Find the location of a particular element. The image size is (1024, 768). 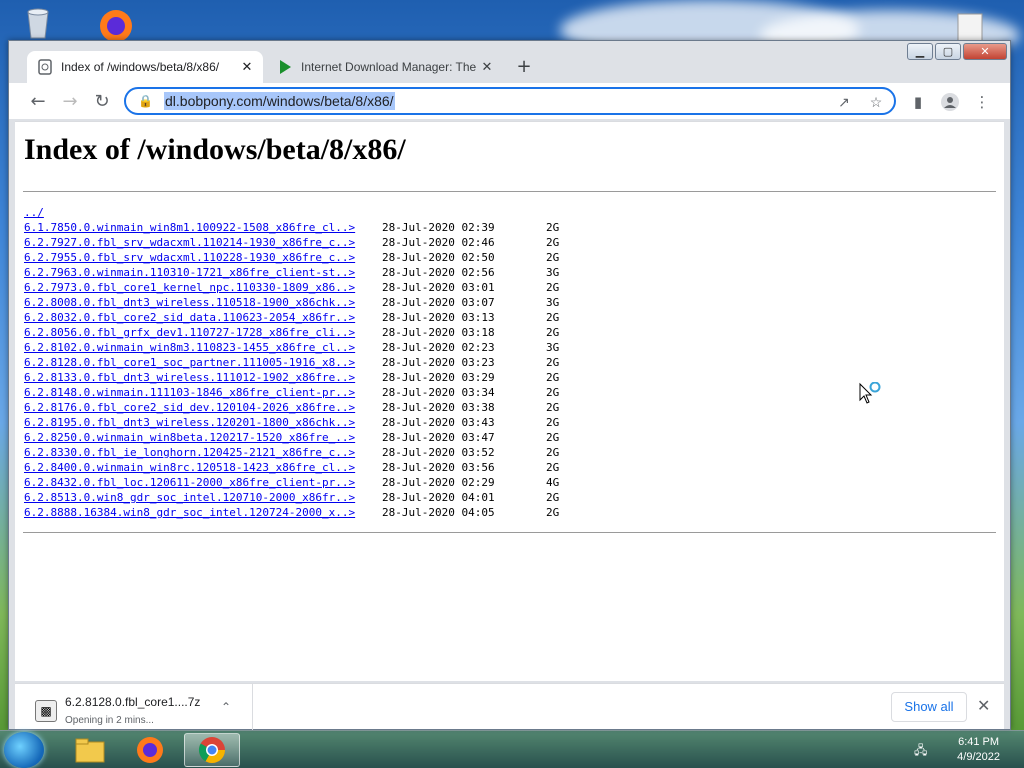

file-date: 28-Jul-2020 03:52 is located at coordinates (438, 452).